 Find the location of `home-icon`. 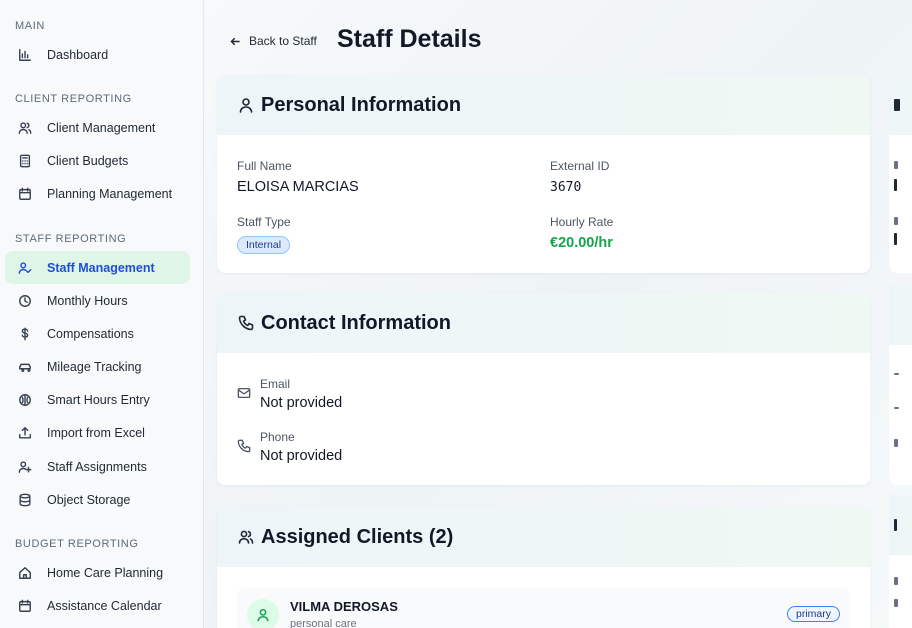

home-icon is located at coordinates (25, 573).